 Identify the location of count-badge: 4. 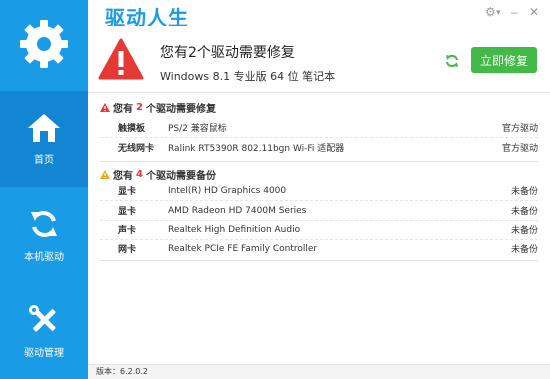
(139, 174).